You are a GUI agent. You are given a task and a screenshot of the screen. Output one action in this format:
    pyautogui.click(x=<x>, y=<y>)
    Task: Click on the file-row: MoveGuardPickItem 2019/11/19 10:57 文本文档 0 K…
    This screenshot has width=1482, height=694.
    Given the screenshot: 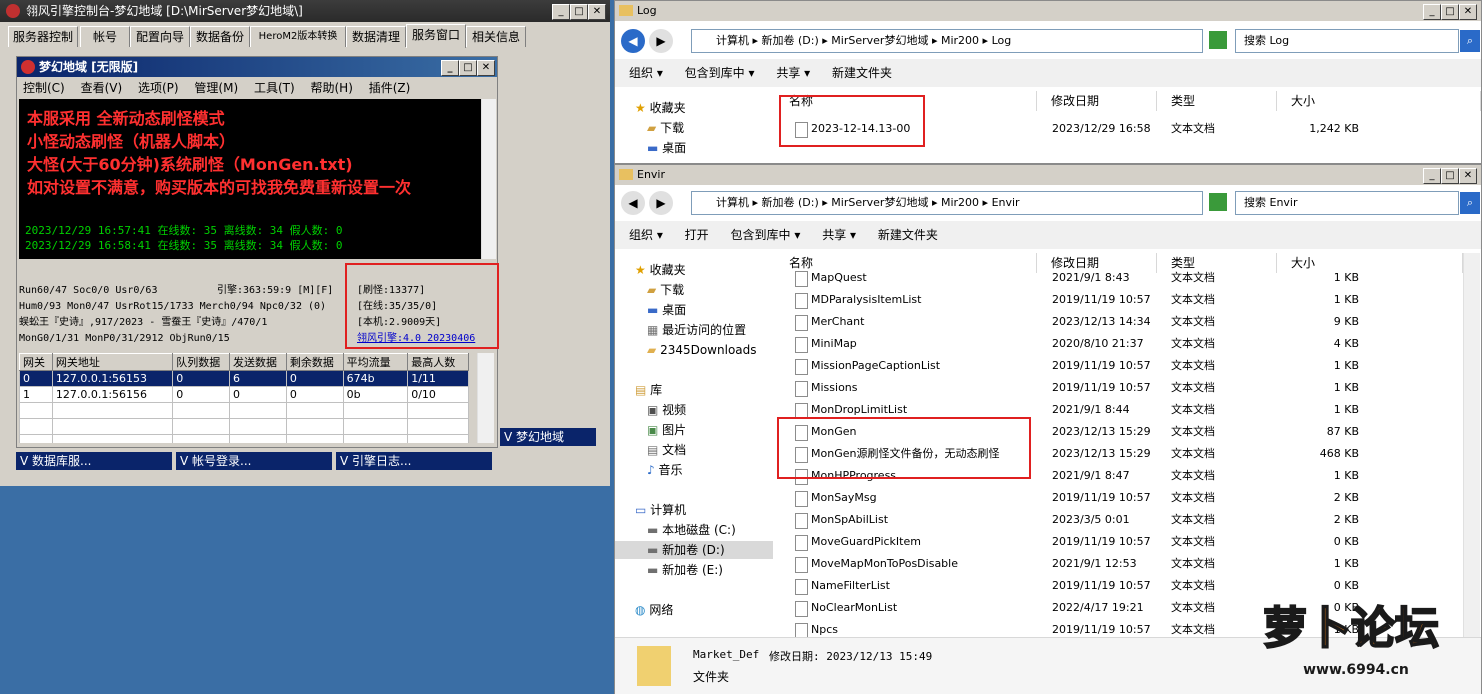 What is the action you would take?
    pyautogui.click(x=1095, y=542)
    